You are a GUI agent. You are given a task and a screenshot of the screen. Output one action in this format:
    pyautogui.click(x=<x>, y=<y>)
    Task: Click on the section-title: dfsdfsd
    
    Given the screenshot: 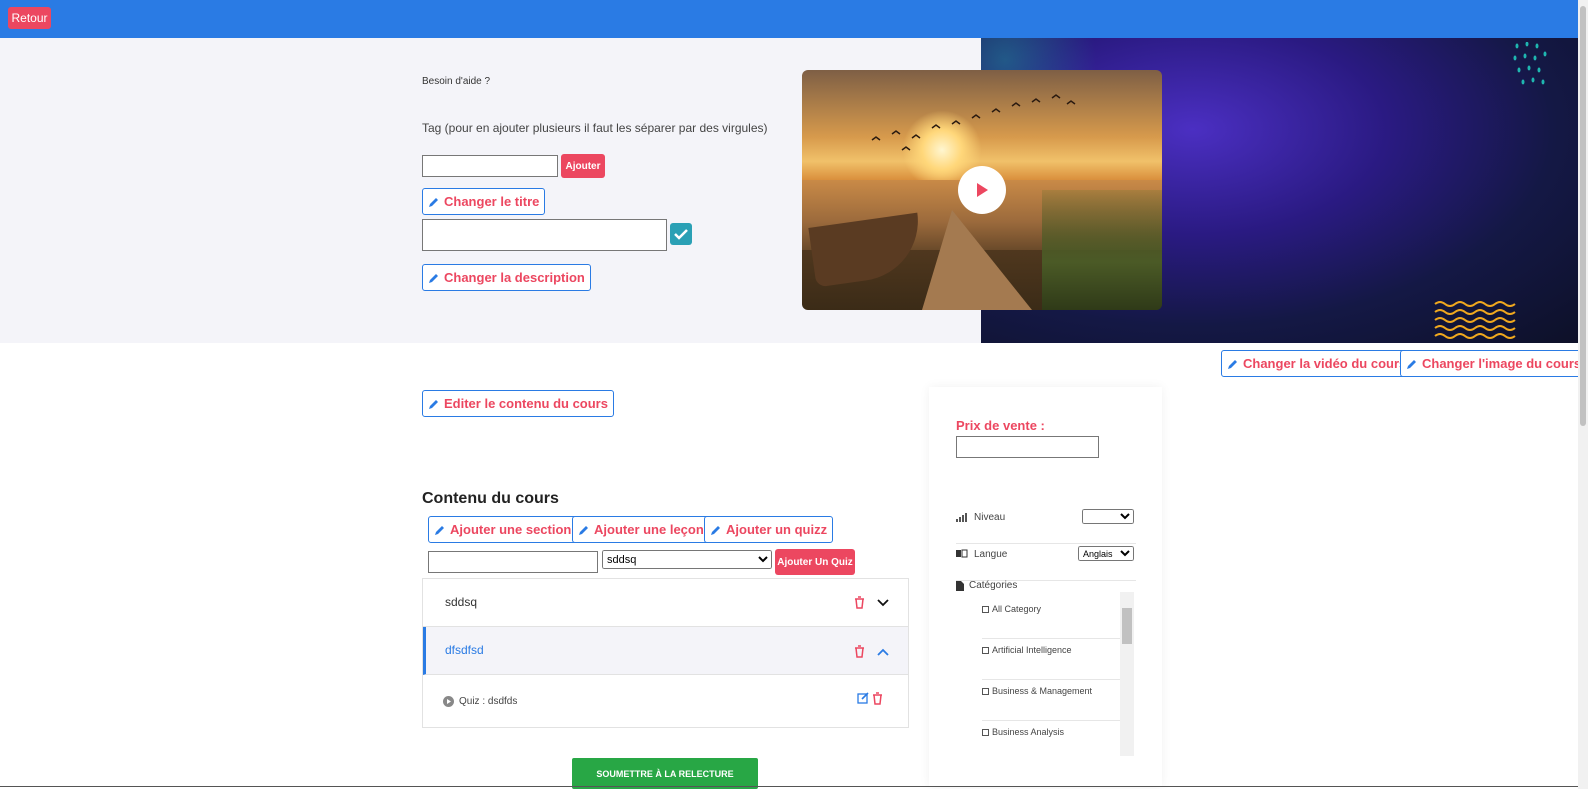 What is the action you would take?
    pyautogui.click(x=464, y=650)
    